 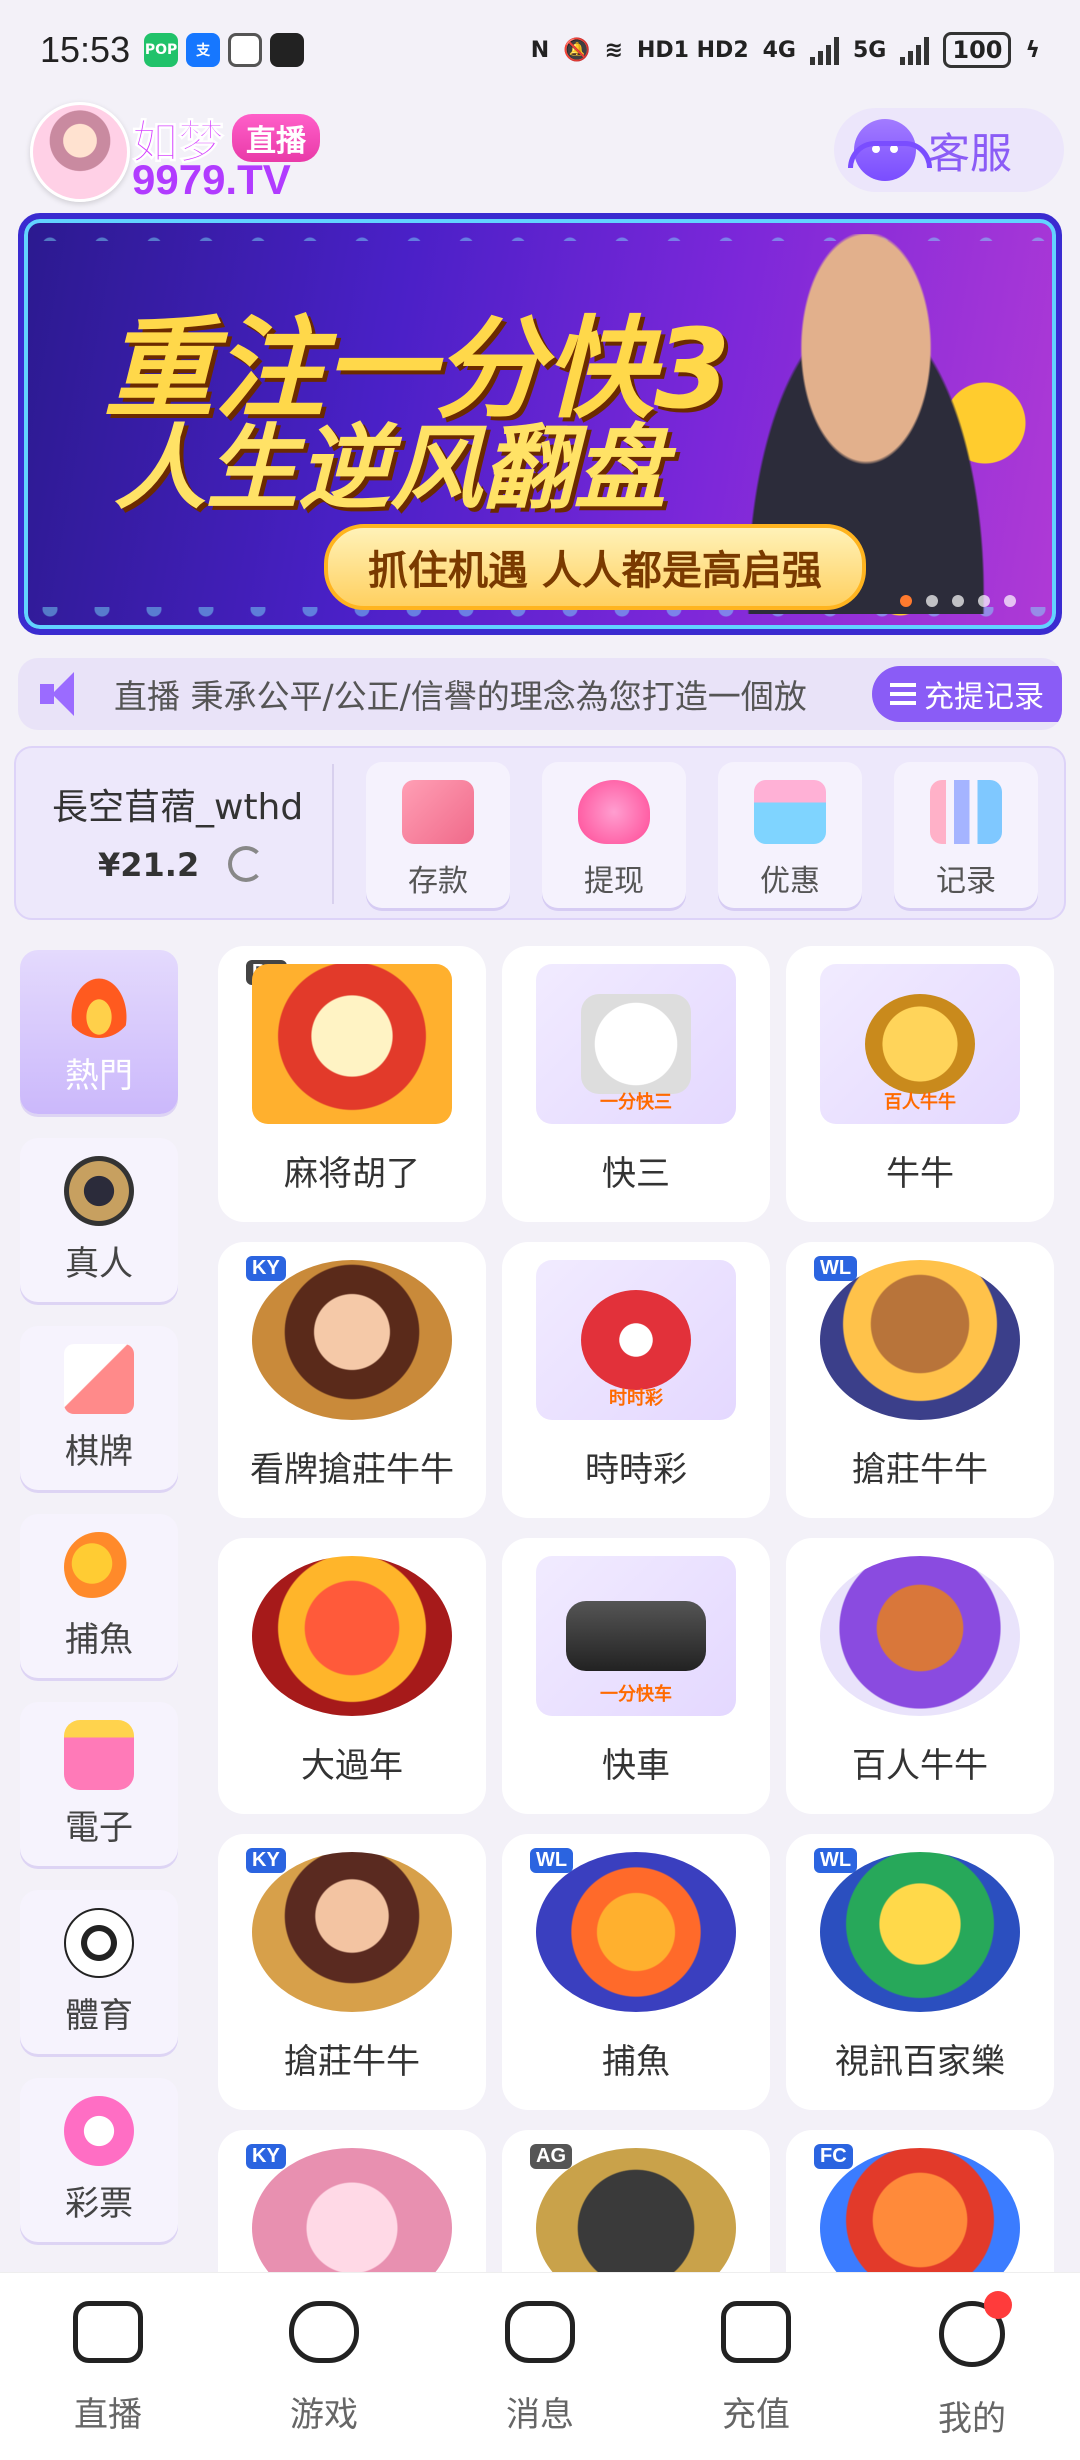 I want to click on game-card-k3: 一分快三 快三, so click(x=636, y=1084).